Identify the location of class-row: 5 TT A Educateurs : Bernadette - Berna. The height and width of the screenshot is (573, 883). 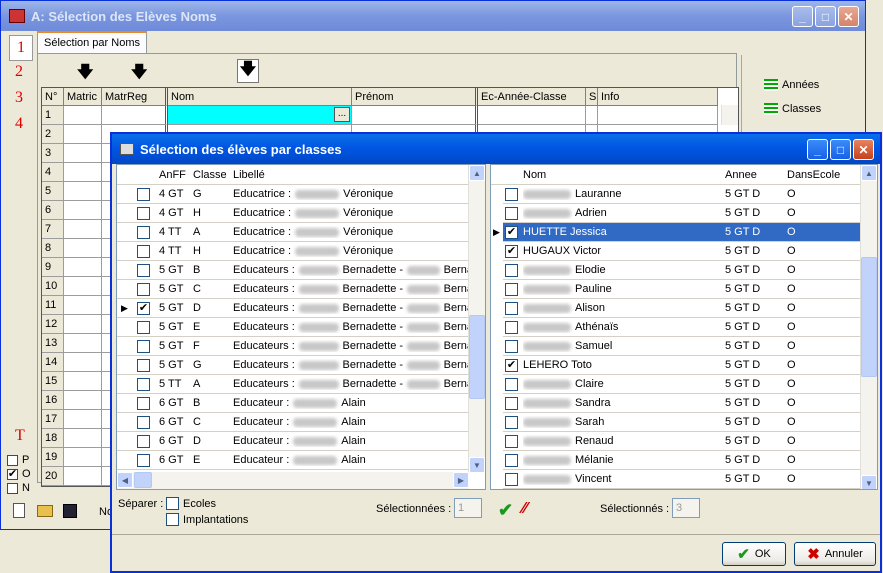
(301, 384).